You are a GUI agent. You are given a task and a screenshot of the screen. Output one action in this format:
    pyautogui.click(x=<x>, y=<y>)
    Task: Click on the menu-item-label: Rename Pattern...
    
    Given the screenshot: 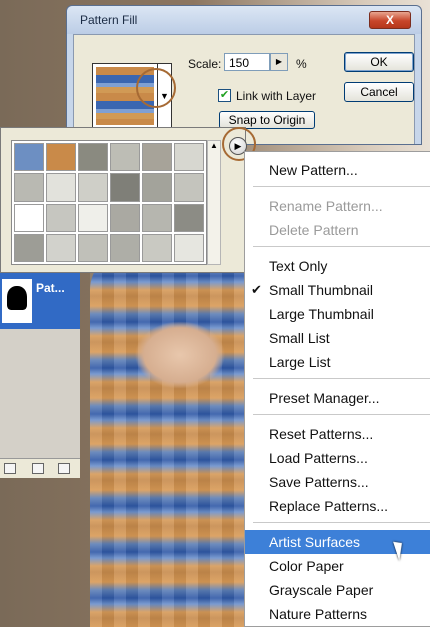 What is the action you would take?
    pyautogui.click(x=326, y=206)
    